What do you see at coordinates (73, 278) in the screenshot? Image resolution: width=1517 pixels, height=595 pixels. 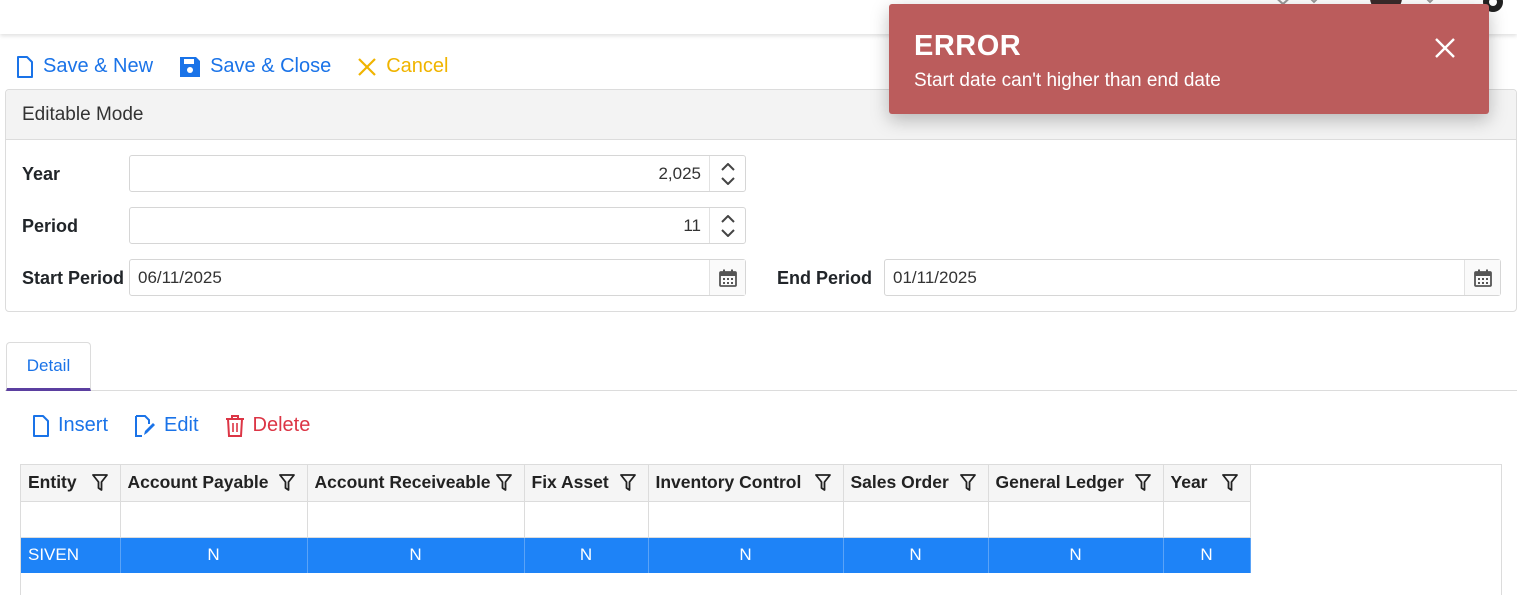 I see `start-period-label: Start Period` at bounding box center [73, 278].